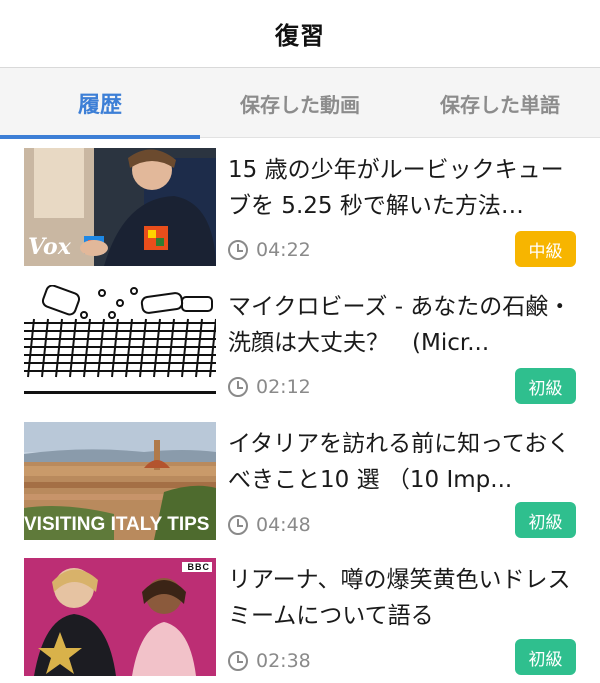 The width and height of the screenshot is (600, 683). I want to click on tab-history-label: 履歴, so click(99, 105).